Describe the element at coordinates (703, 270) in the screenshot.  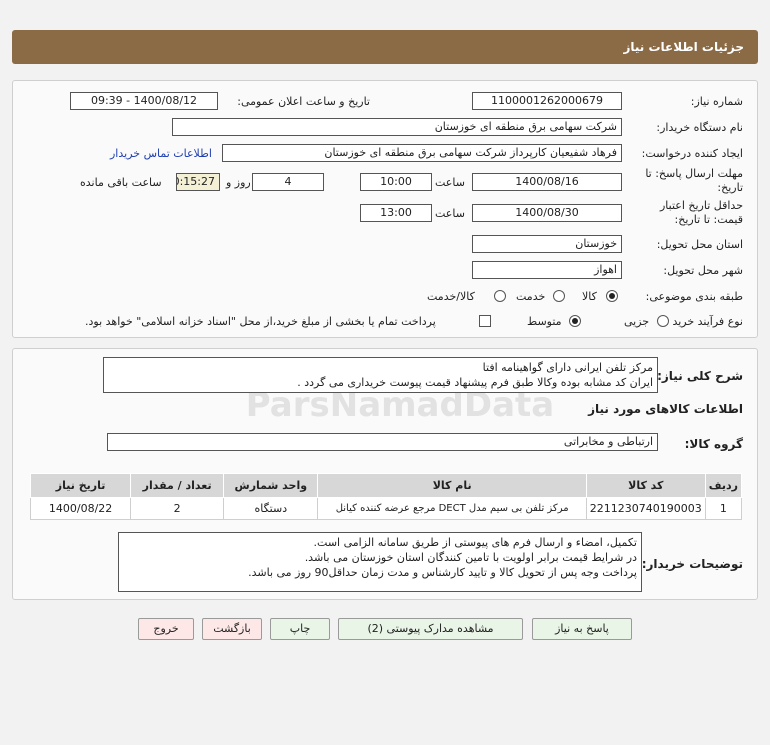
I see `city-label: شهر محل تحویل:` at that location.